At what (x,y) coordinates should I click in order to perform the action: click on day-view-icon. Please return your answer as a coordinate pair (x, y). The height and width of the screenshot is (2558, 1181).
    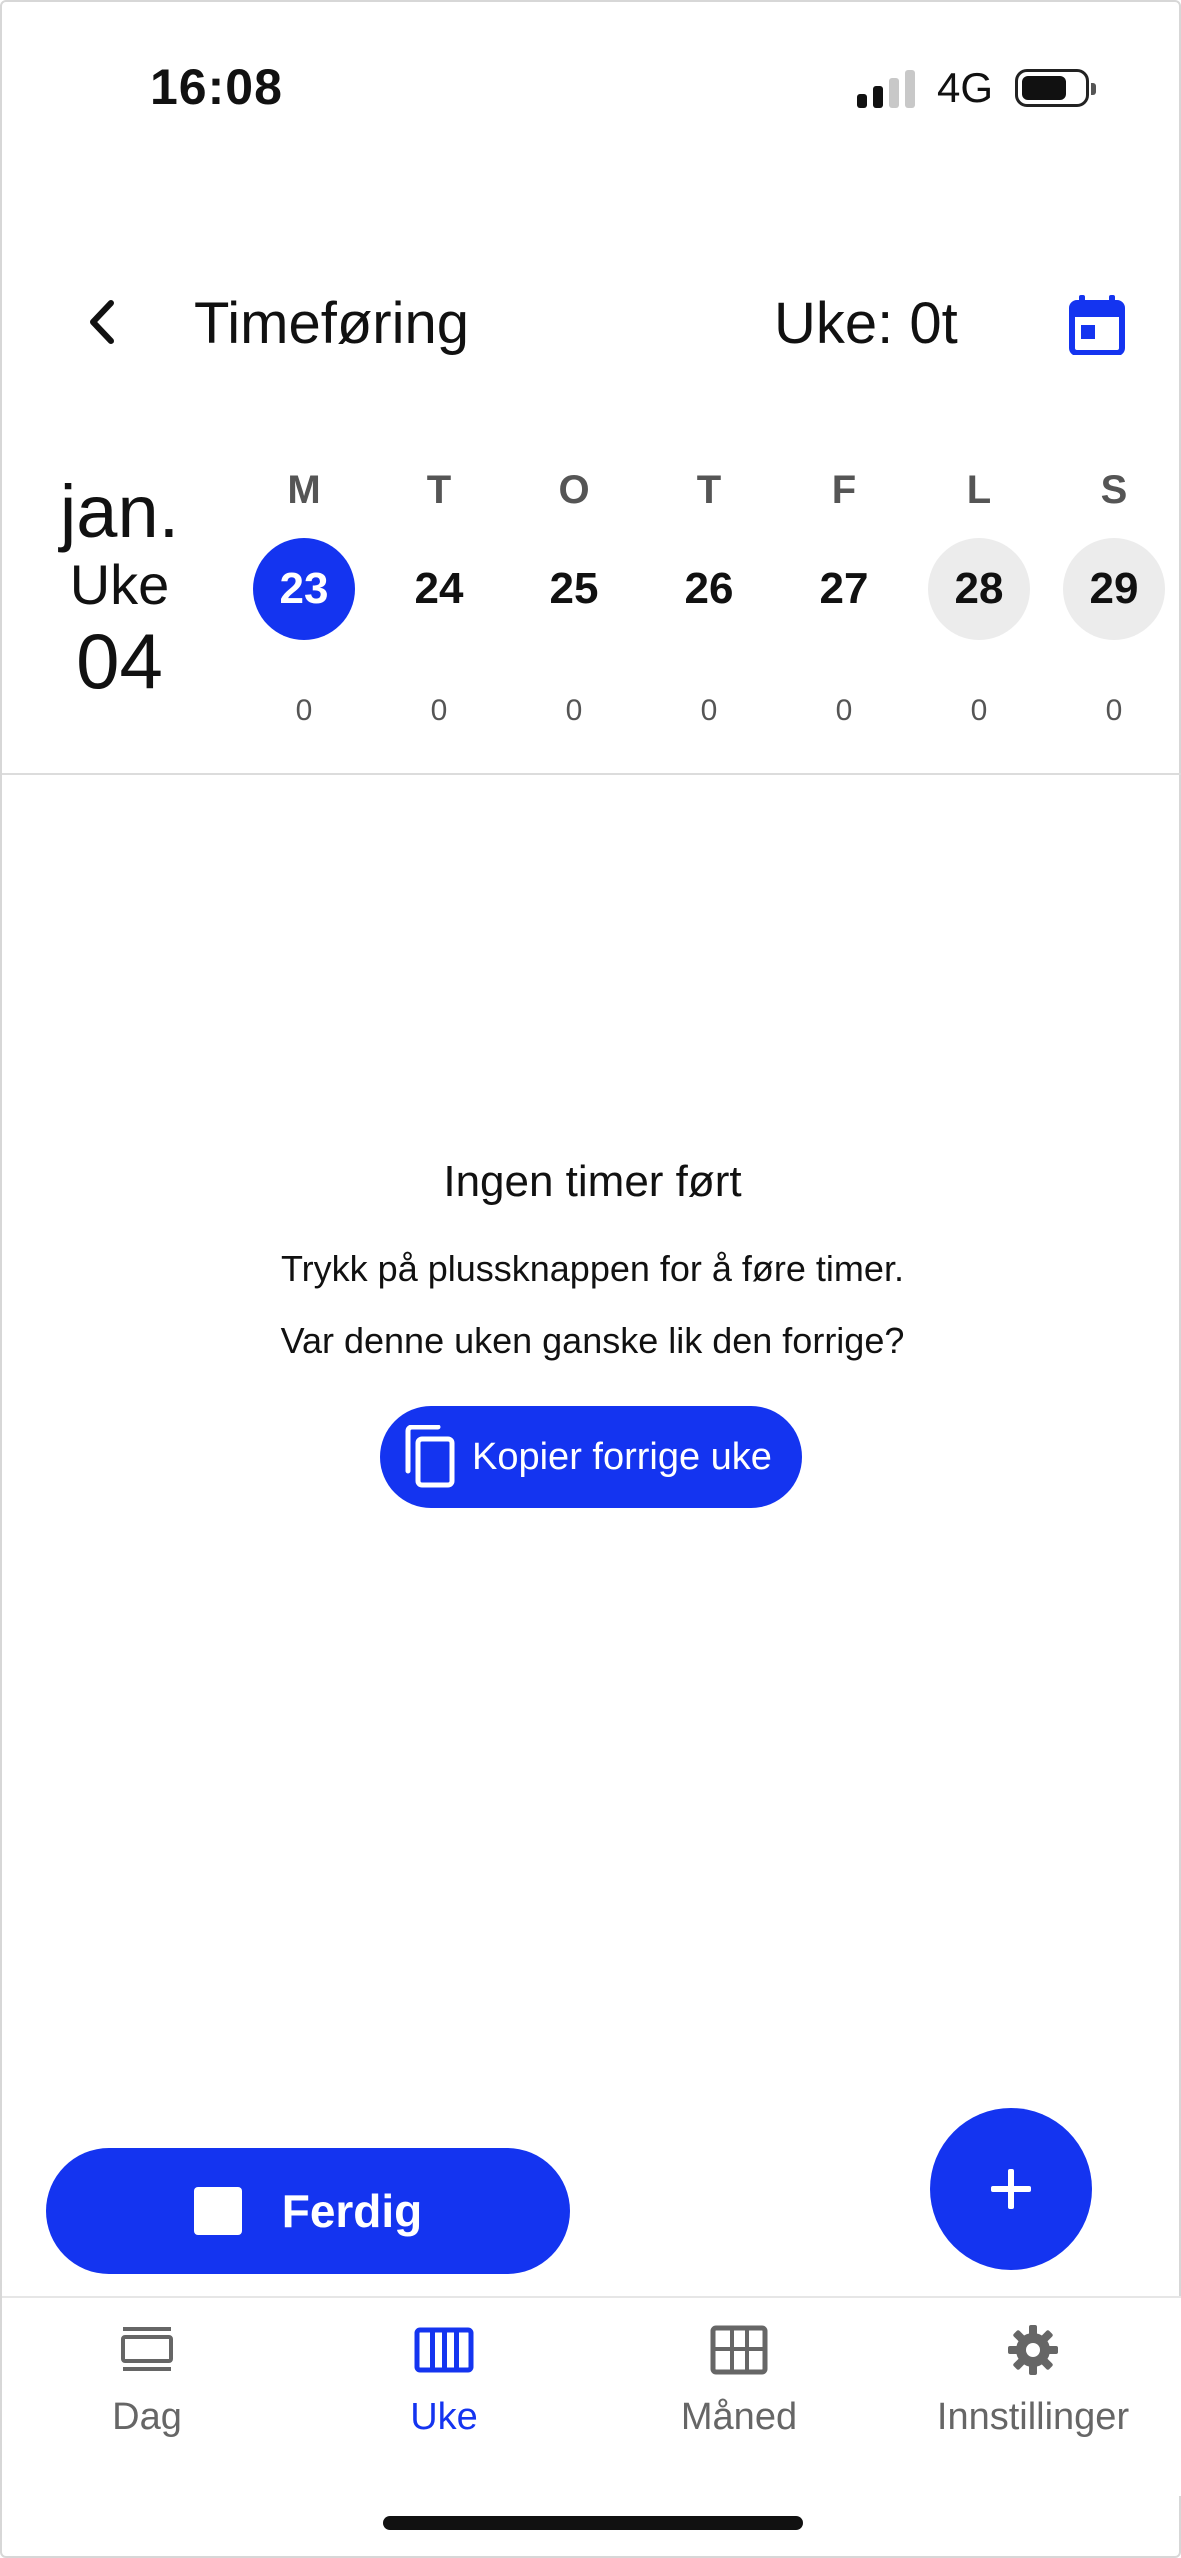
    Looking at the image, I should click on (147, 2349).